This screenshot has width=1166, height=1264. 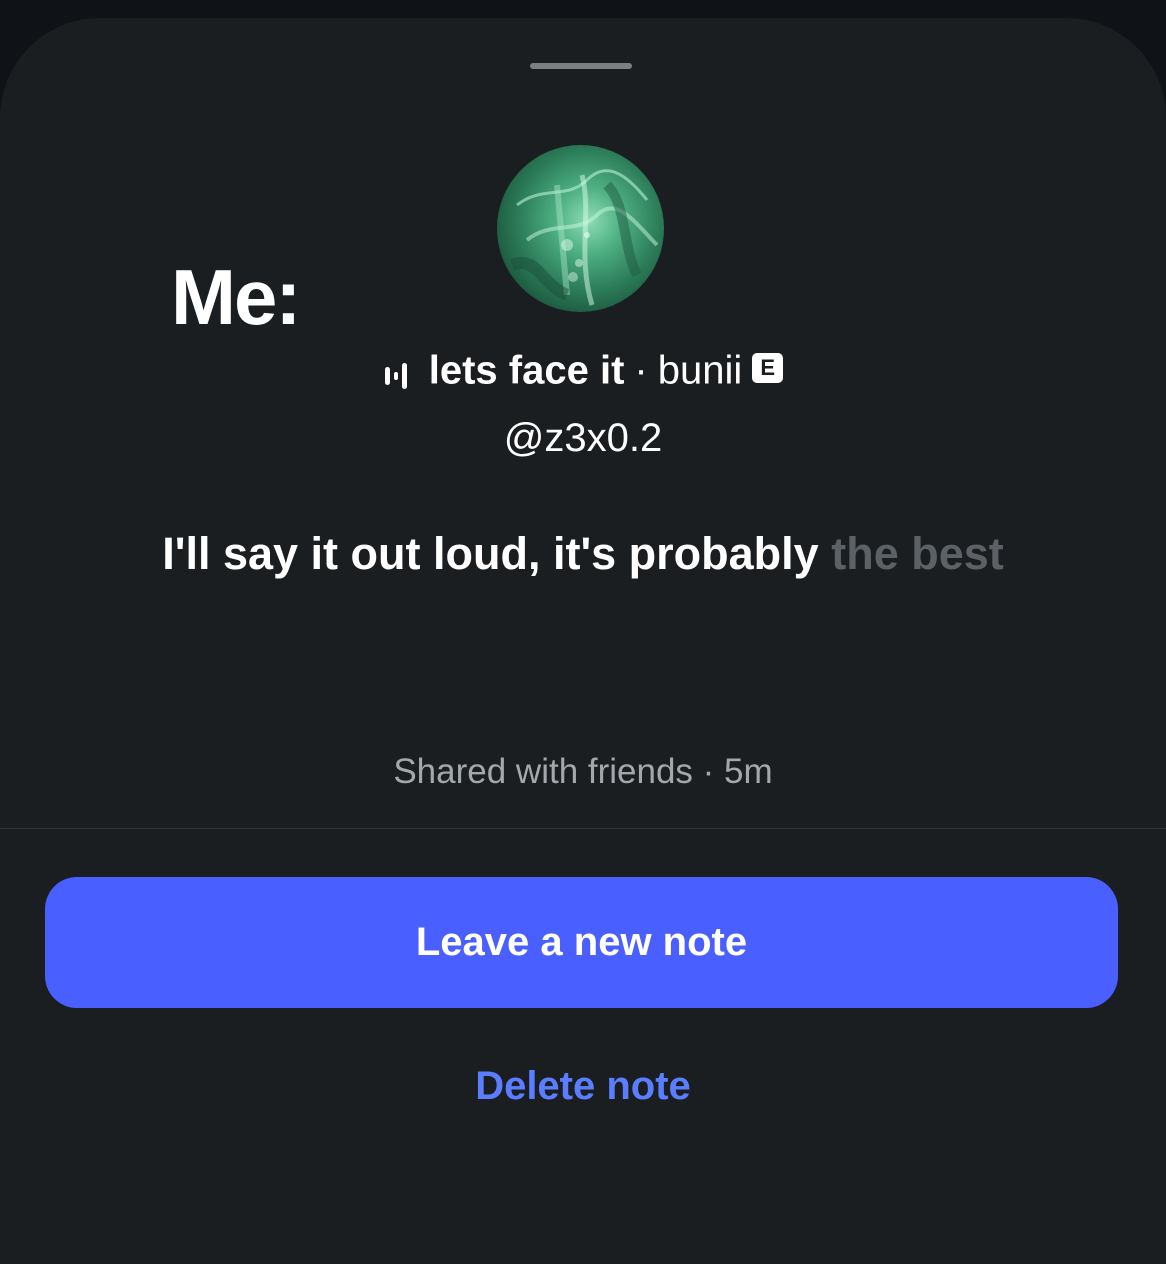 I want to click on music-attachment: lets face it · bunii E, so click(x=583, y=369).